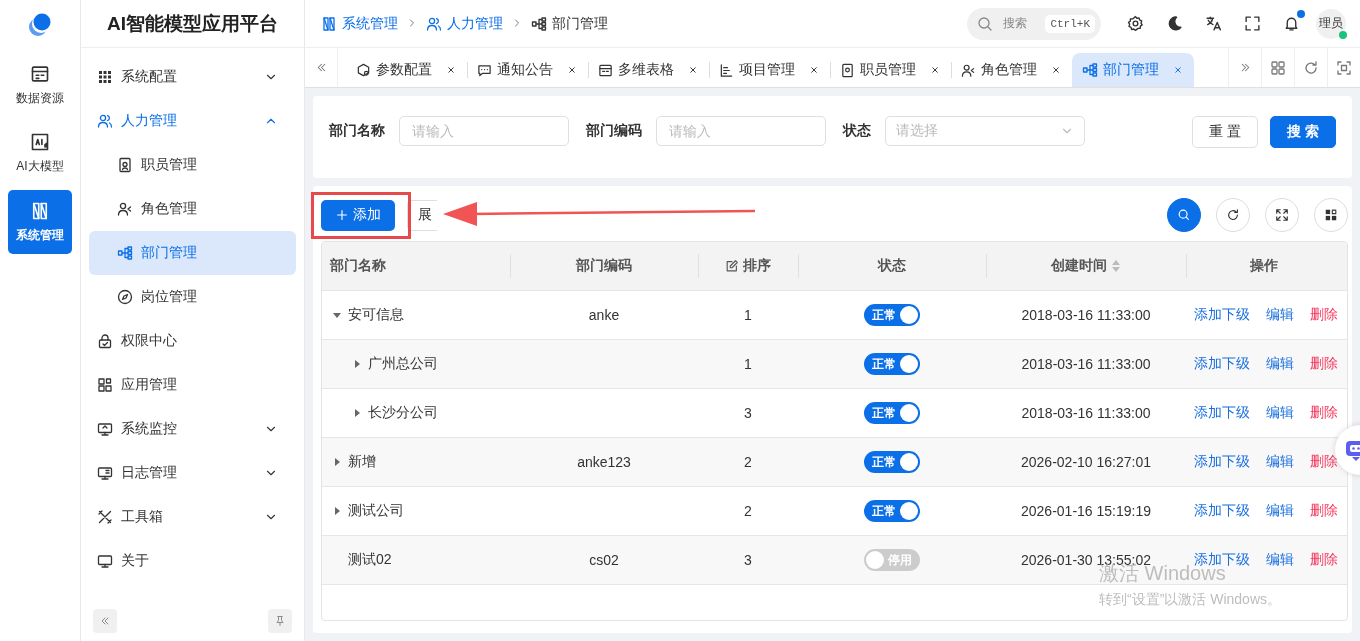  Describe the element at coordinates (1294, 21) in the screenshot. I see `notification-button` at that location.